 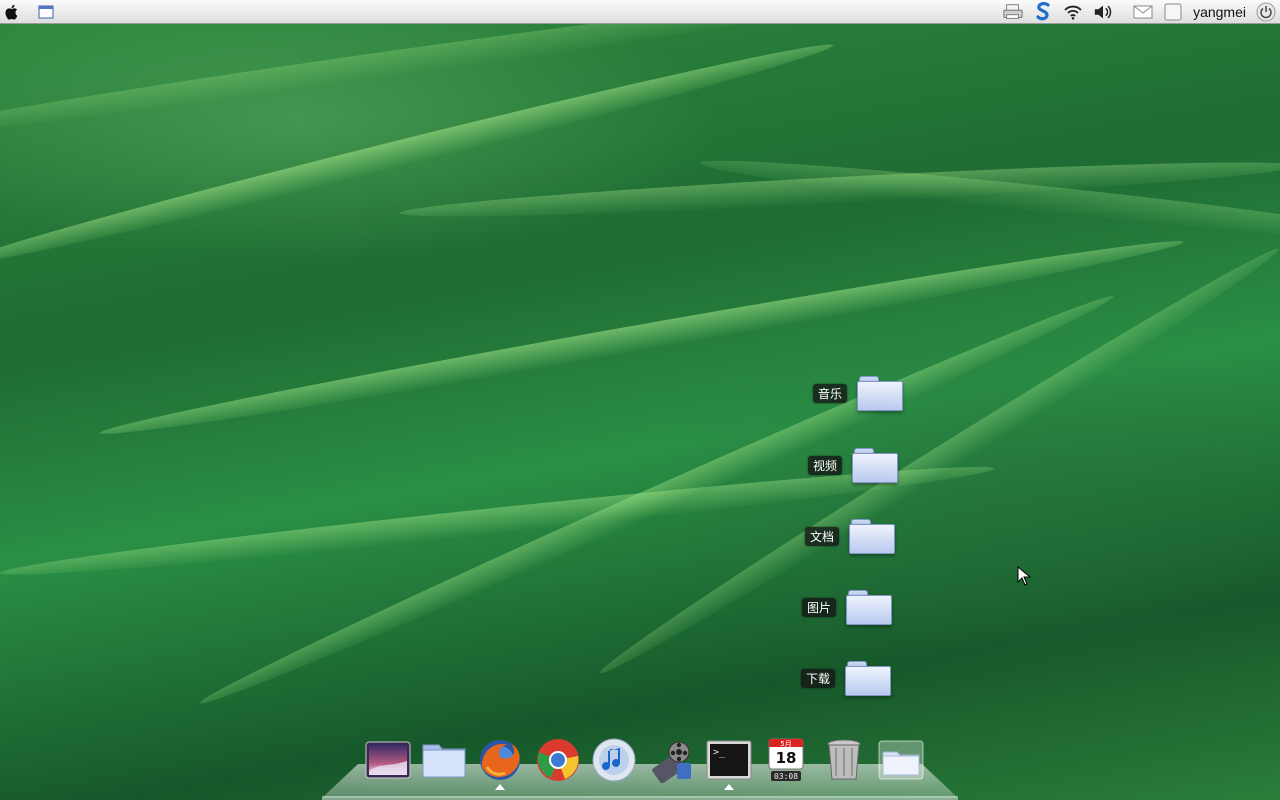 I want to click on music-player-icon, so click(x=614, y=760).